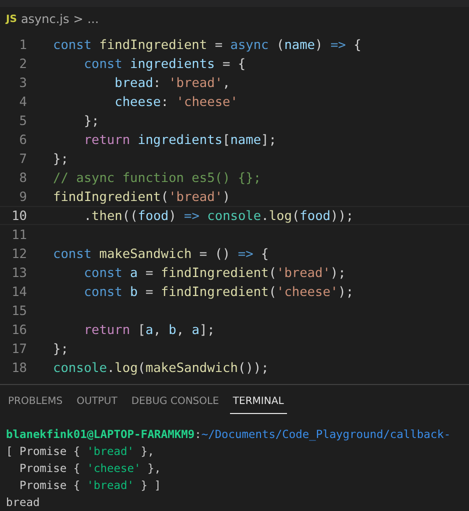 This screenshot has height=511, width=469. What do you see at coordinates (23, 503) in the screenshot?
I see `terminal-line: bread` at bounding box center [23, 503].